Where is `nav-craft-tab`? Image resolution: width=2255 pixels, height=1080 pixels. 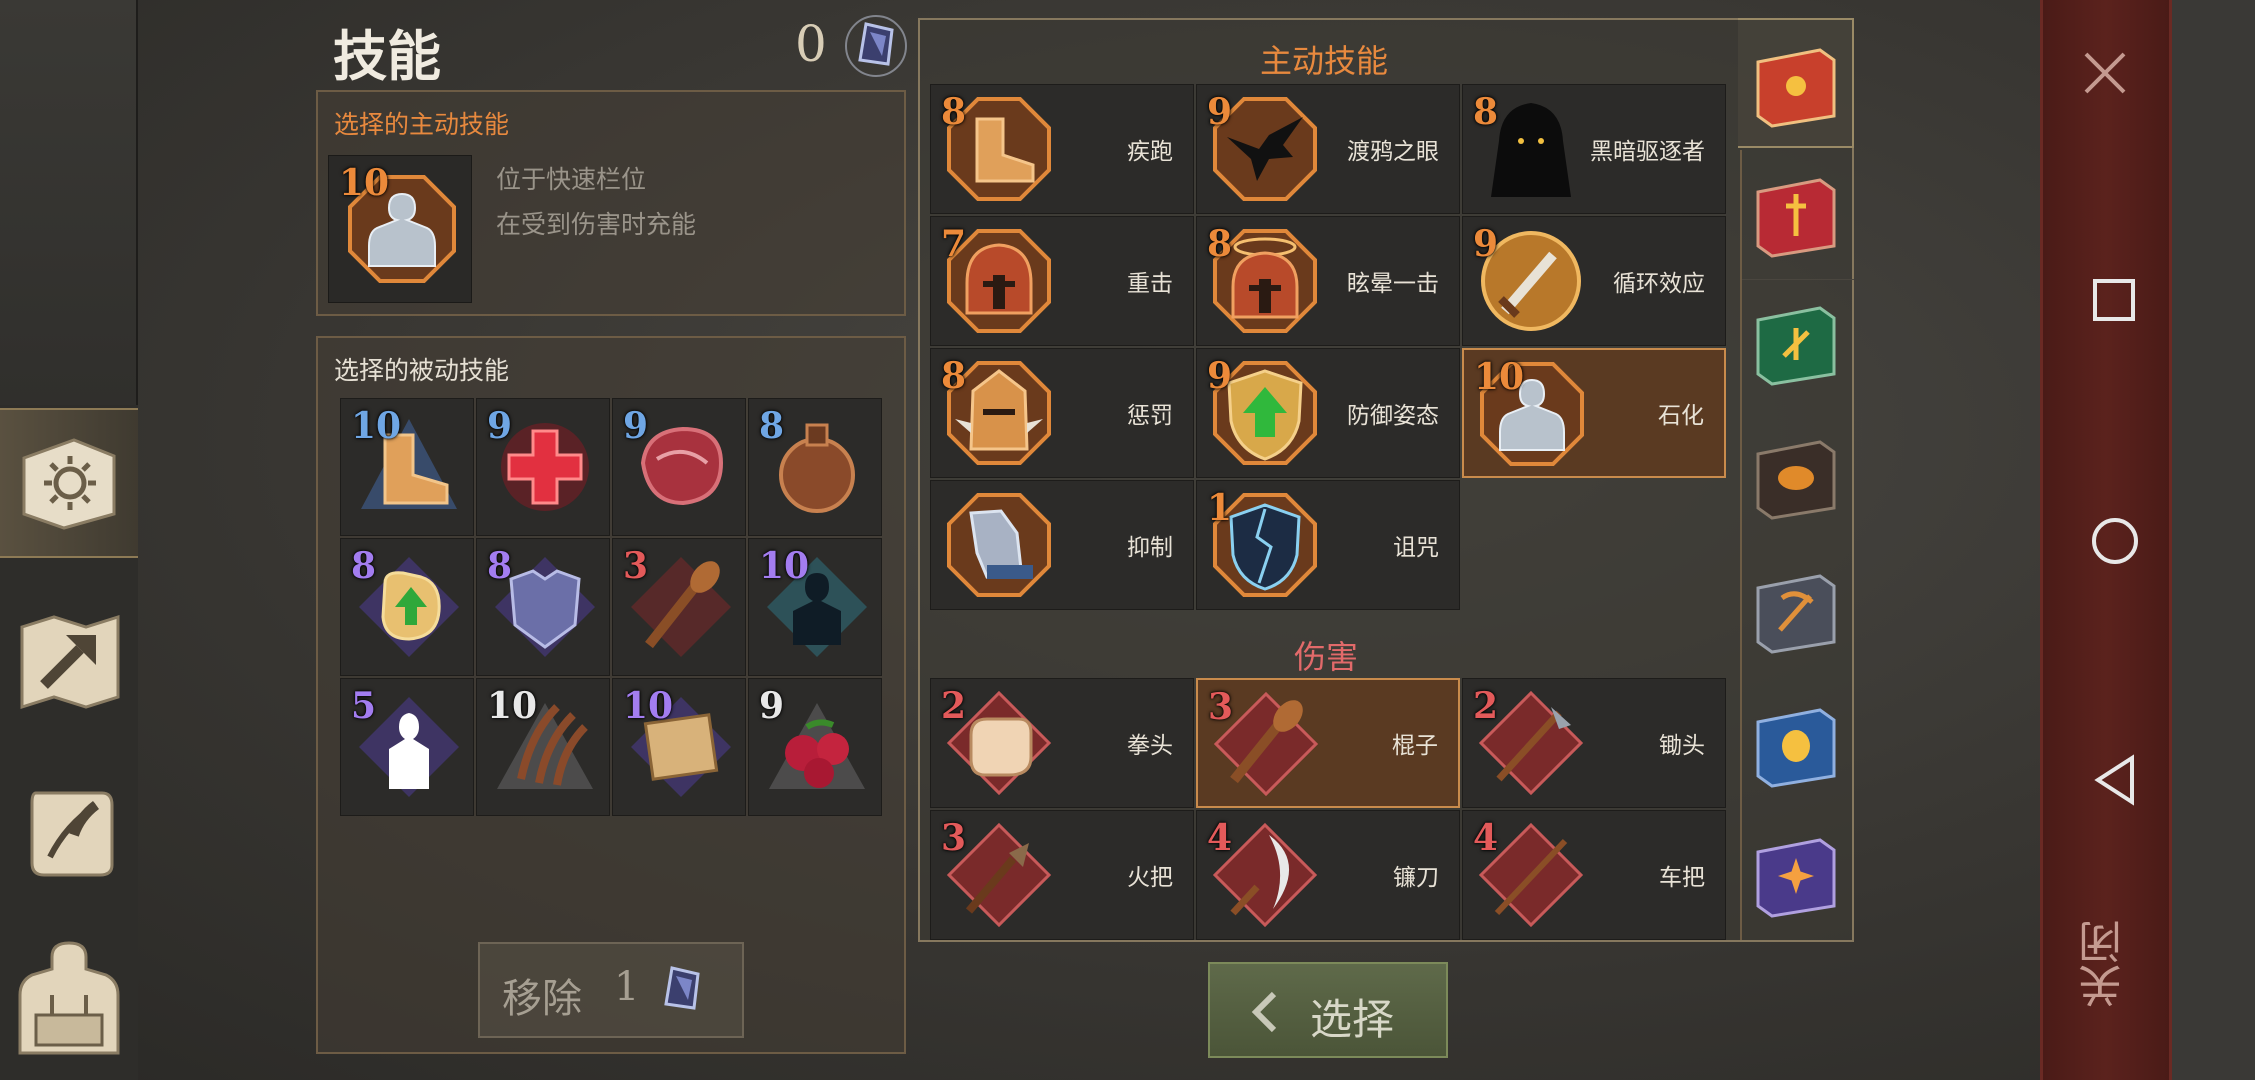 nav-craft-tab is located at coordinates (69, 660).